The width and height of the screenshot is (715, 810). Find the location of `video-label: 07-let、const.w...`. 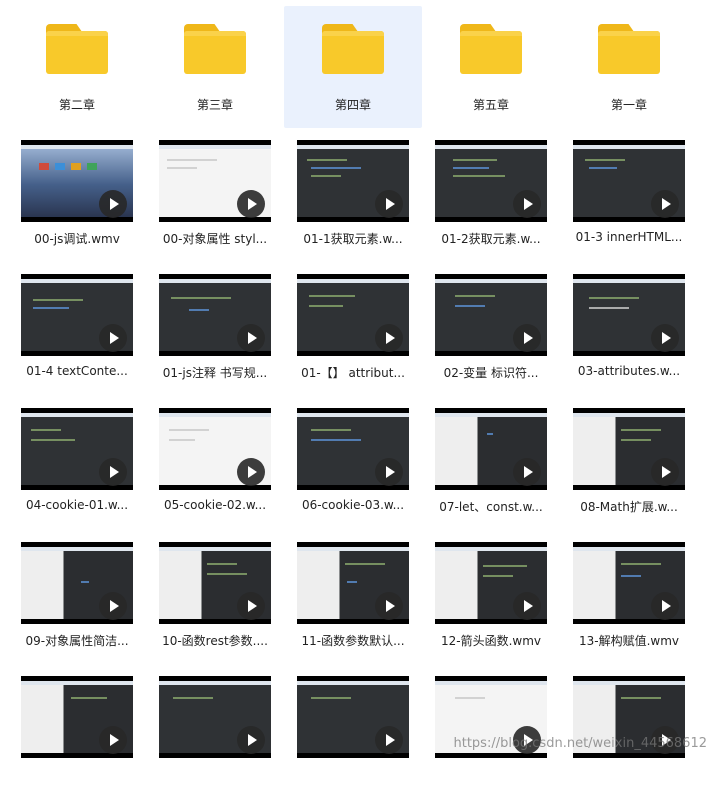

video-label: 07-let、const.w... is located at coordinates (491, 507).